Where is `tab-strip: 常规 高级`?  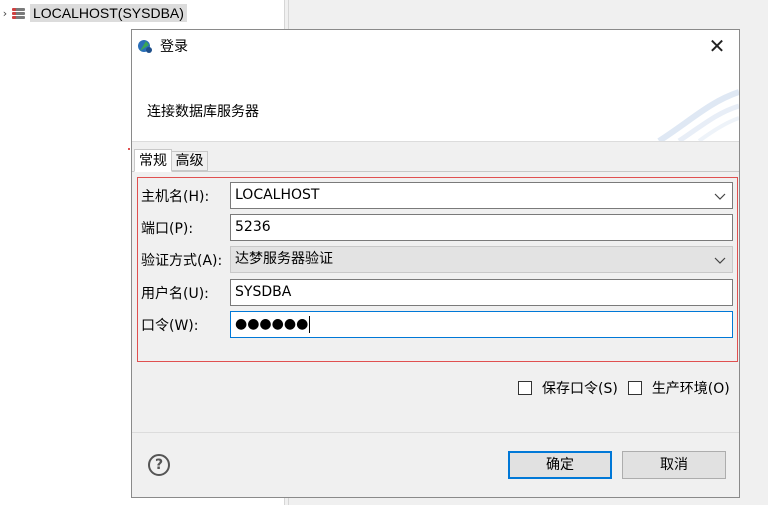
tab-strip: 常规 高级 is located at coordinates (435, 160).